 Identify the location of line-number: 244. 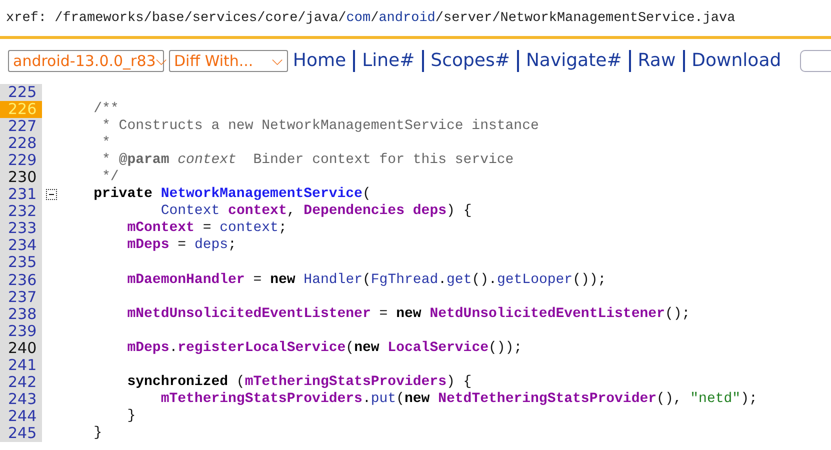
(21, 416).